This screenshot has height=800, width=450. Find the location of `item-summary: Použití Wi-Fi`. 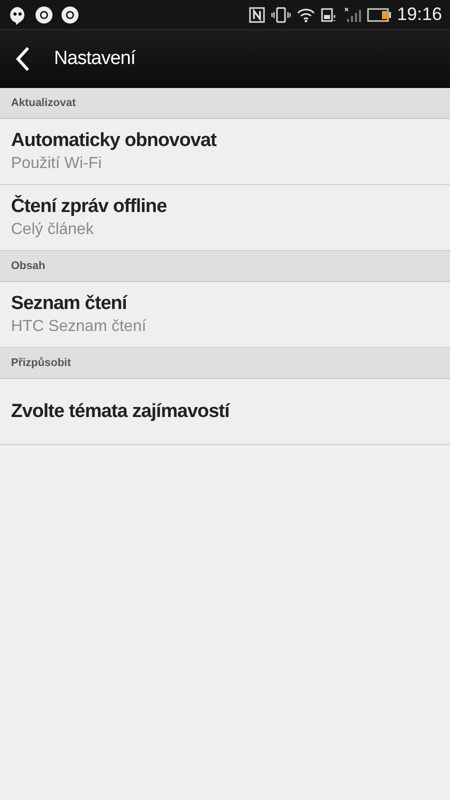

item-summary: Použití Wi-Fi is located at coordinates (57, 164).